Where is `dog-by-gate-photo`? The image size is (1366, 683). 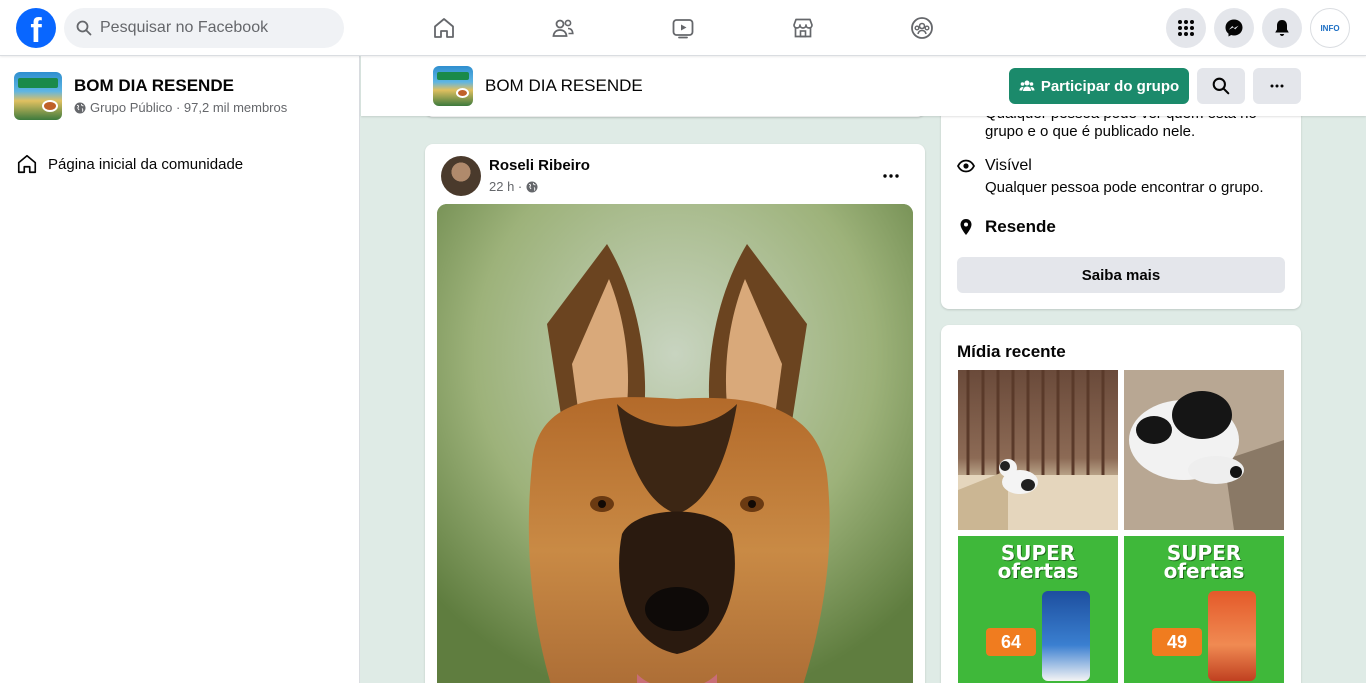
dog-by-gate-photo is located at coordinates (1038, 450).